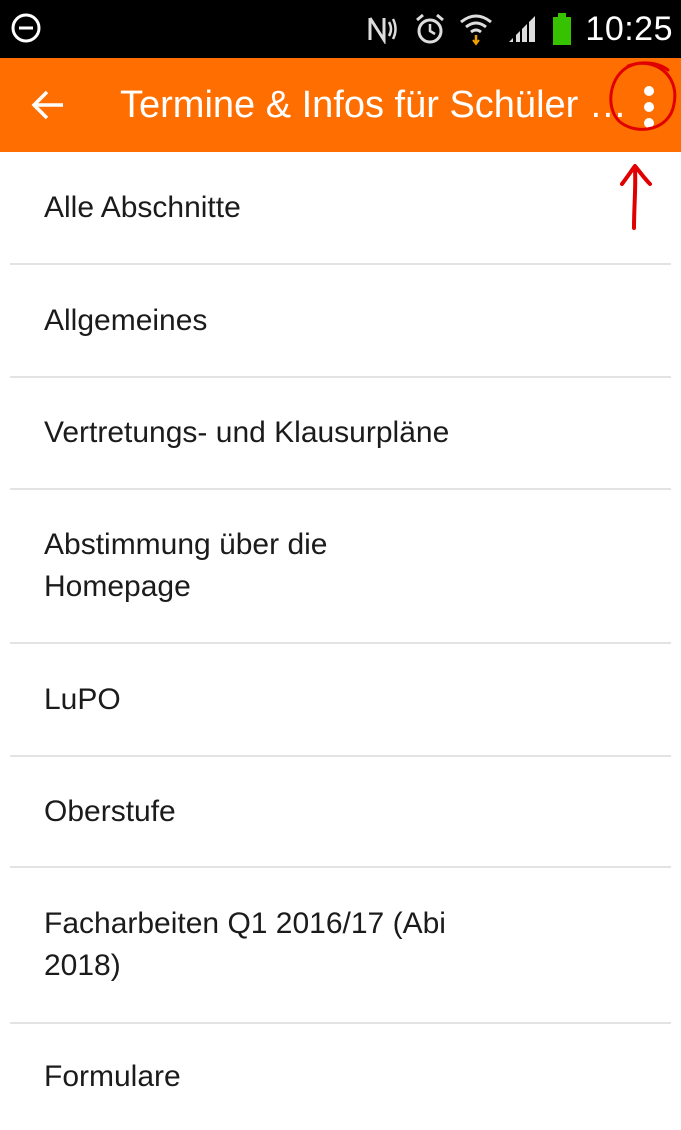 The width and height of the screenshot is (681, 1130). Describe the element at coordinates (247, 432) in the screenshot. I see `list-item-label: Vertretungs- und Klausurpläne` at that location.